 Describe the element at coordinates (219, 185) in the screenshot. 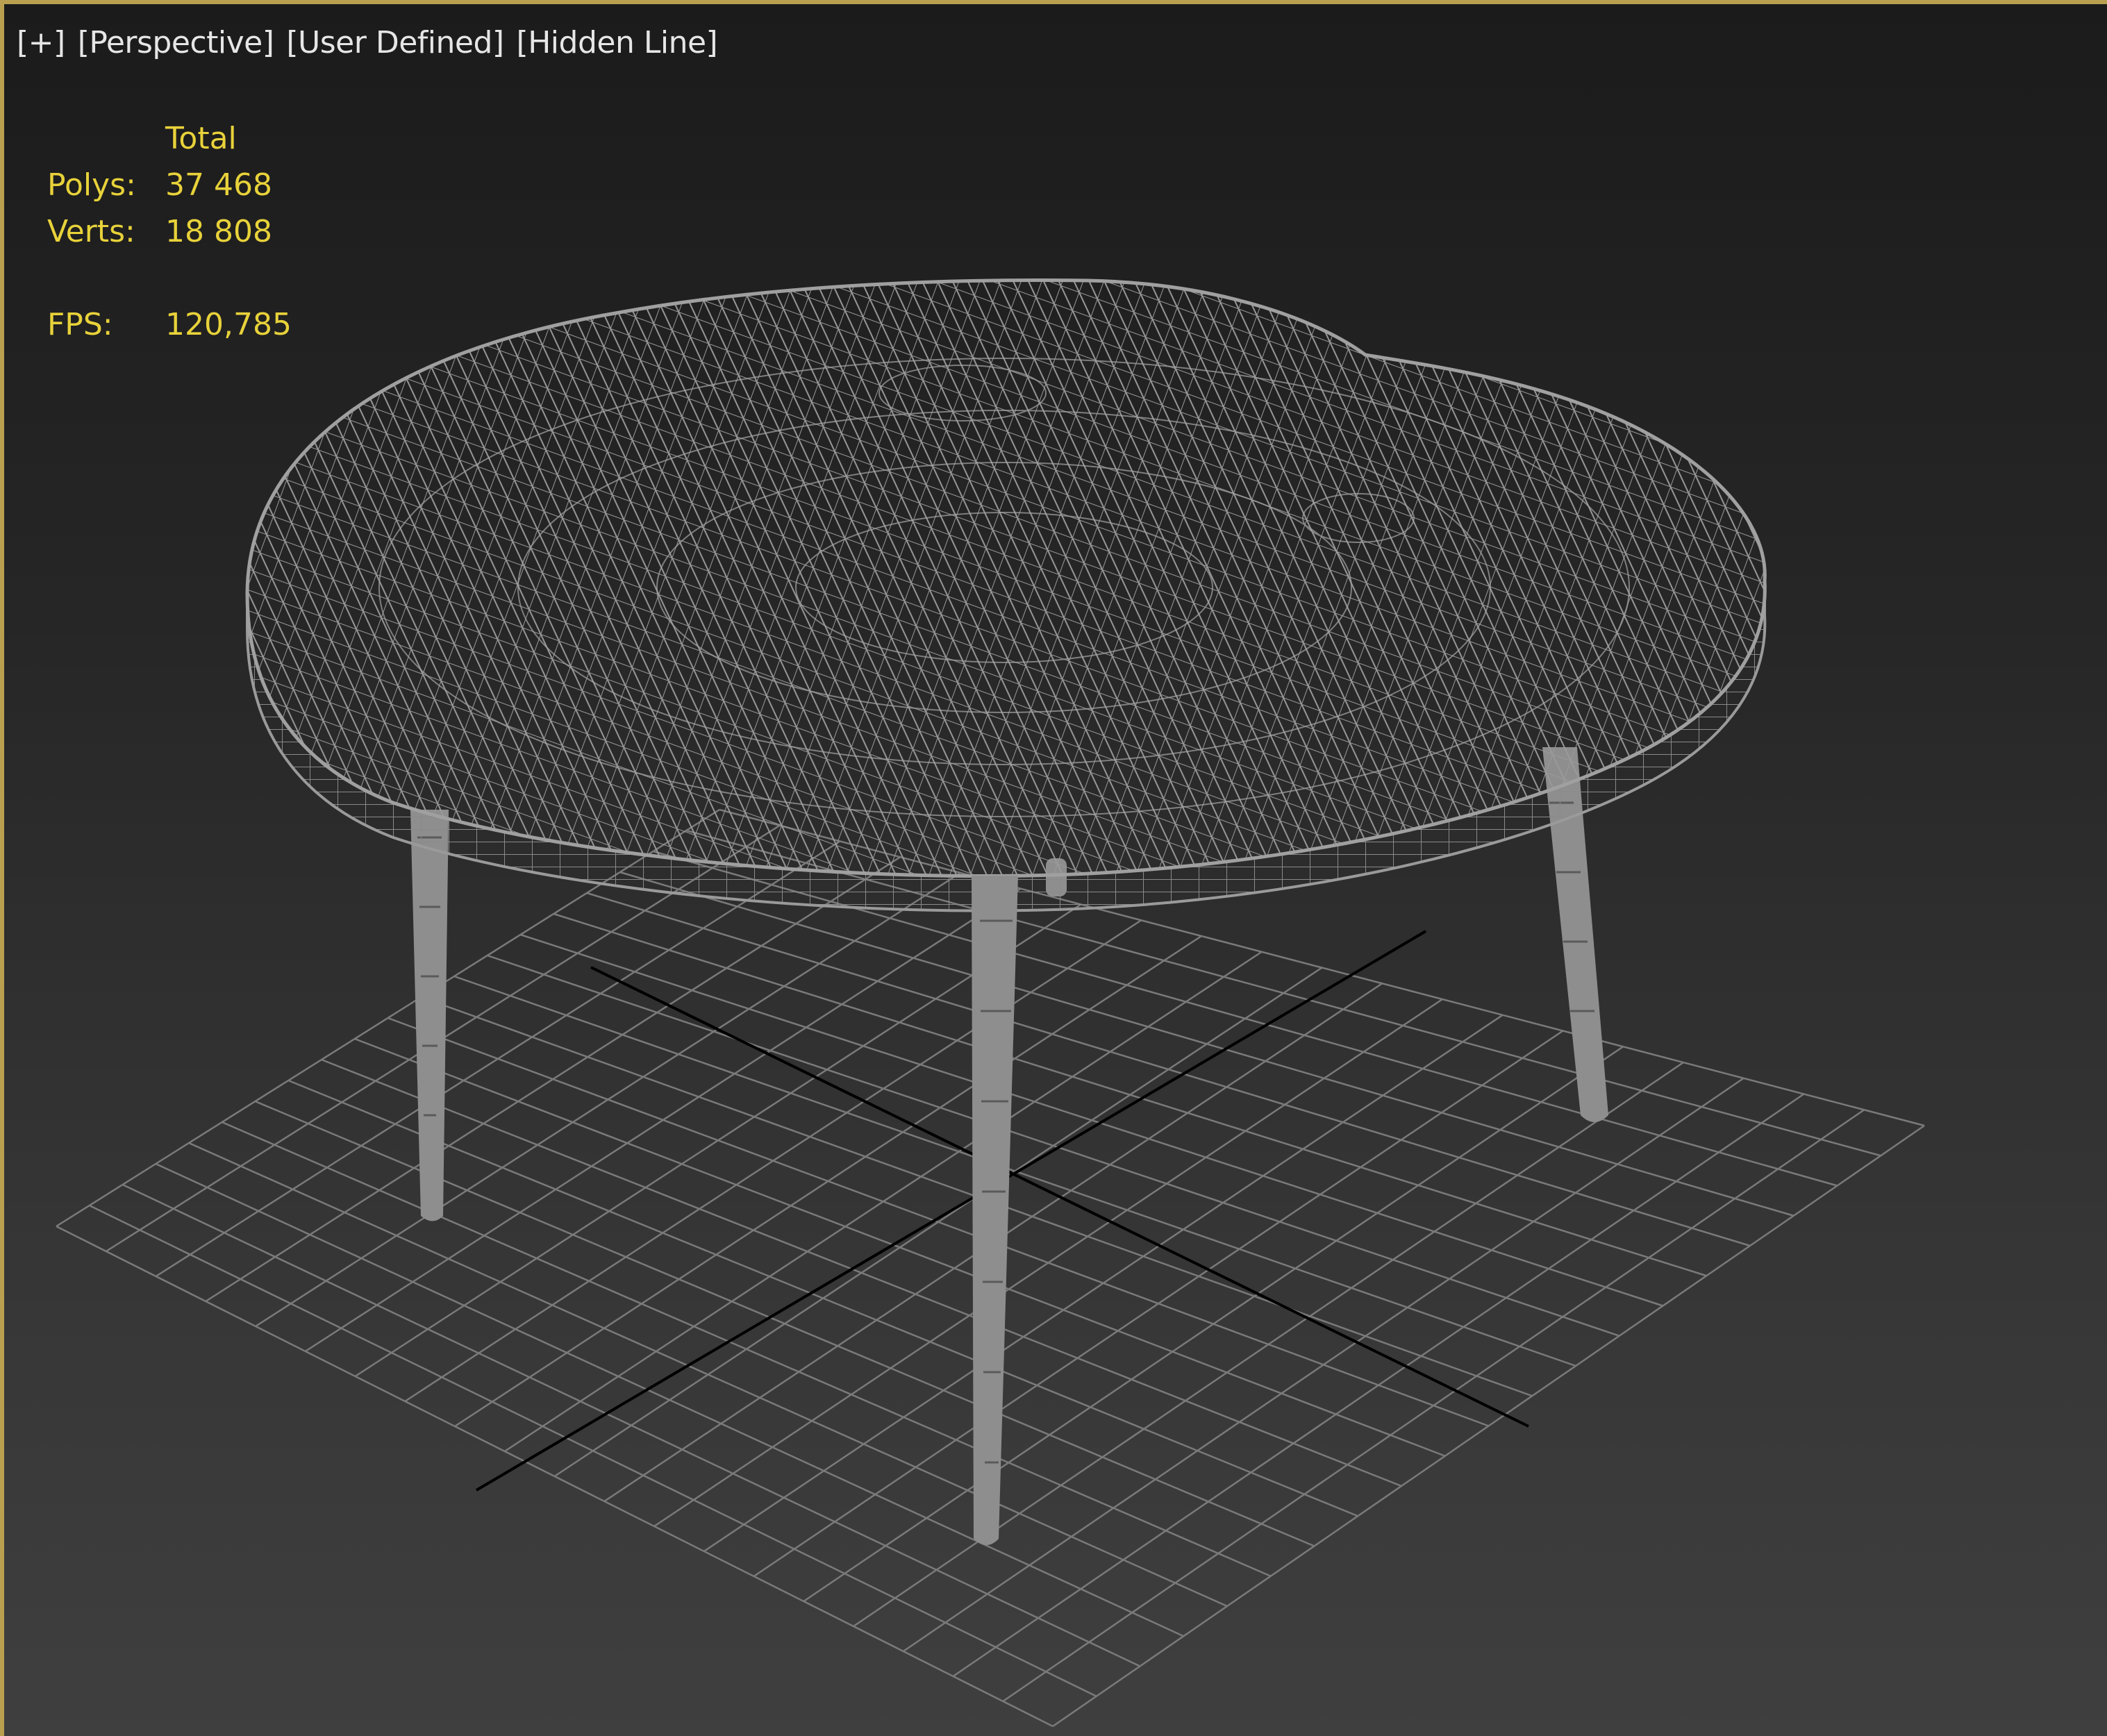

I see `stats-polys-value: 37 468` at that location.